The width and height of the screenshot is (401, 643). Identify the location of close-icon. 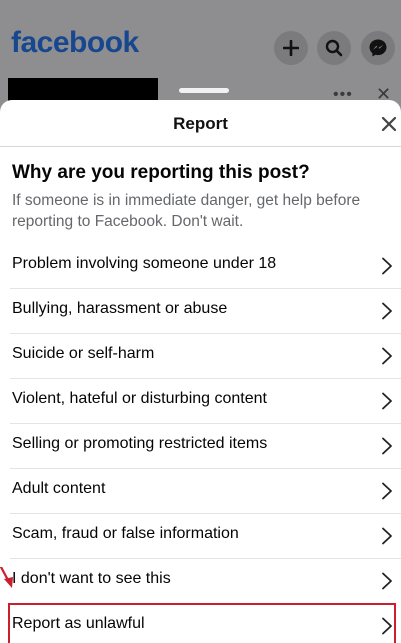
(389, 124).